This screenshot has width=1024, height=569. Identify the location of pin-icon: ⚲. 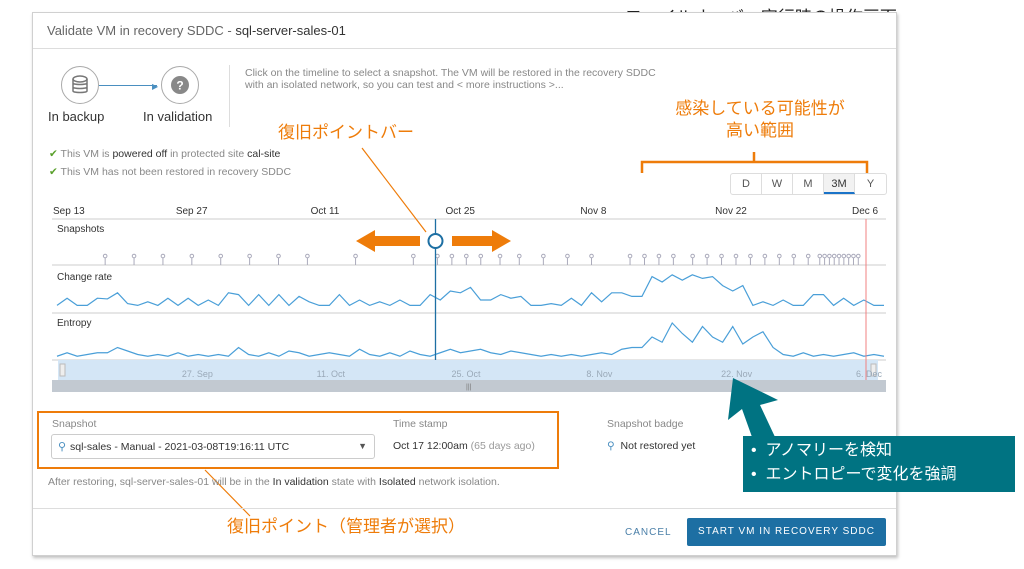
(611, 446).